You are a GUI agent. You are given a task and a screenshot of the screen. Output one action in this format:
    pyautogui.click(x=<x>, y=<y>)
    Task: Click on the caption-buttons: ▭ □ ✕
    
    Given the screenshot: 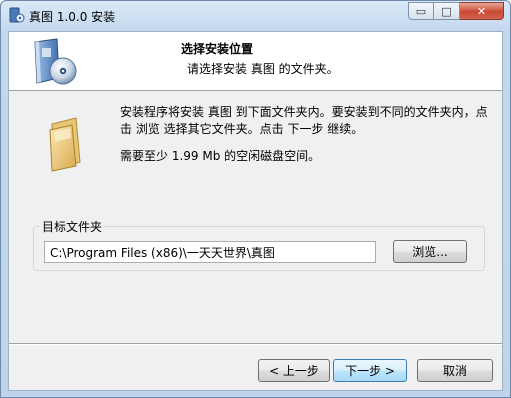 What is the action you would take?
    pyautogui.click(x=456, y=11)
    